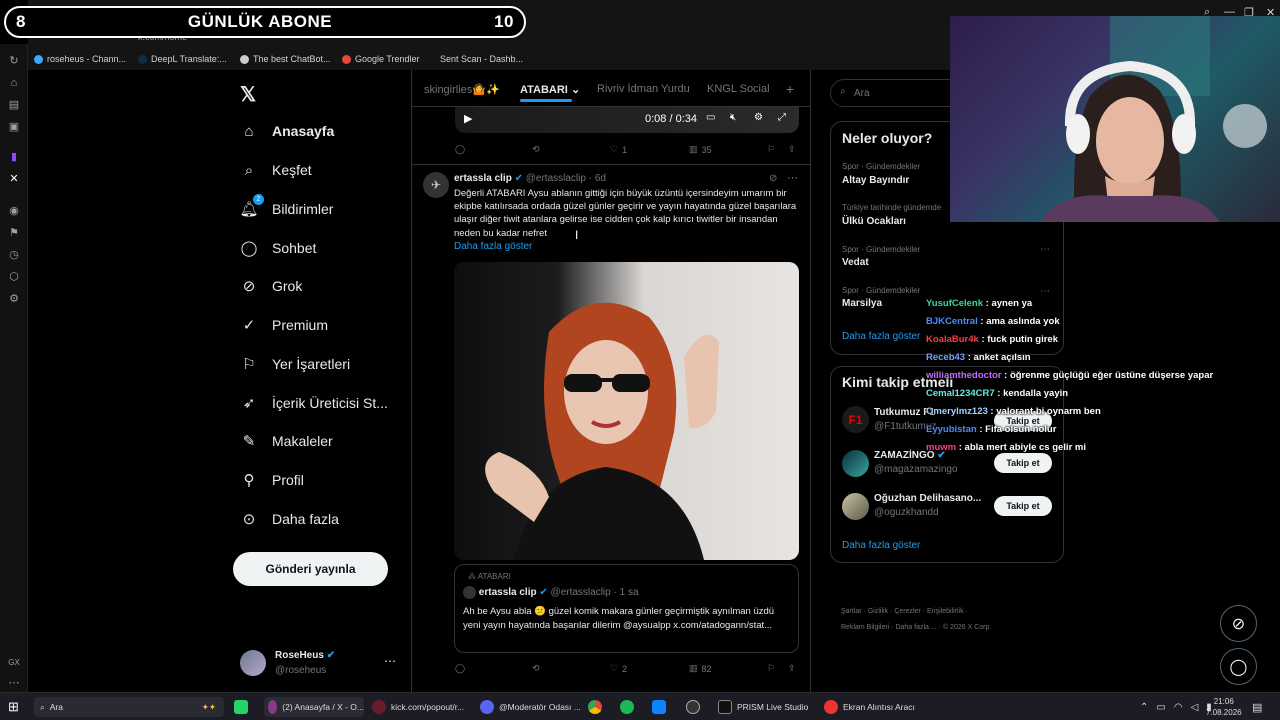  What do you see at coordinates (295, 364) in the screenshot?
I see `nav-bookmarks: ⚐ Yer İşaretleri` at bounding box center [295, 364].